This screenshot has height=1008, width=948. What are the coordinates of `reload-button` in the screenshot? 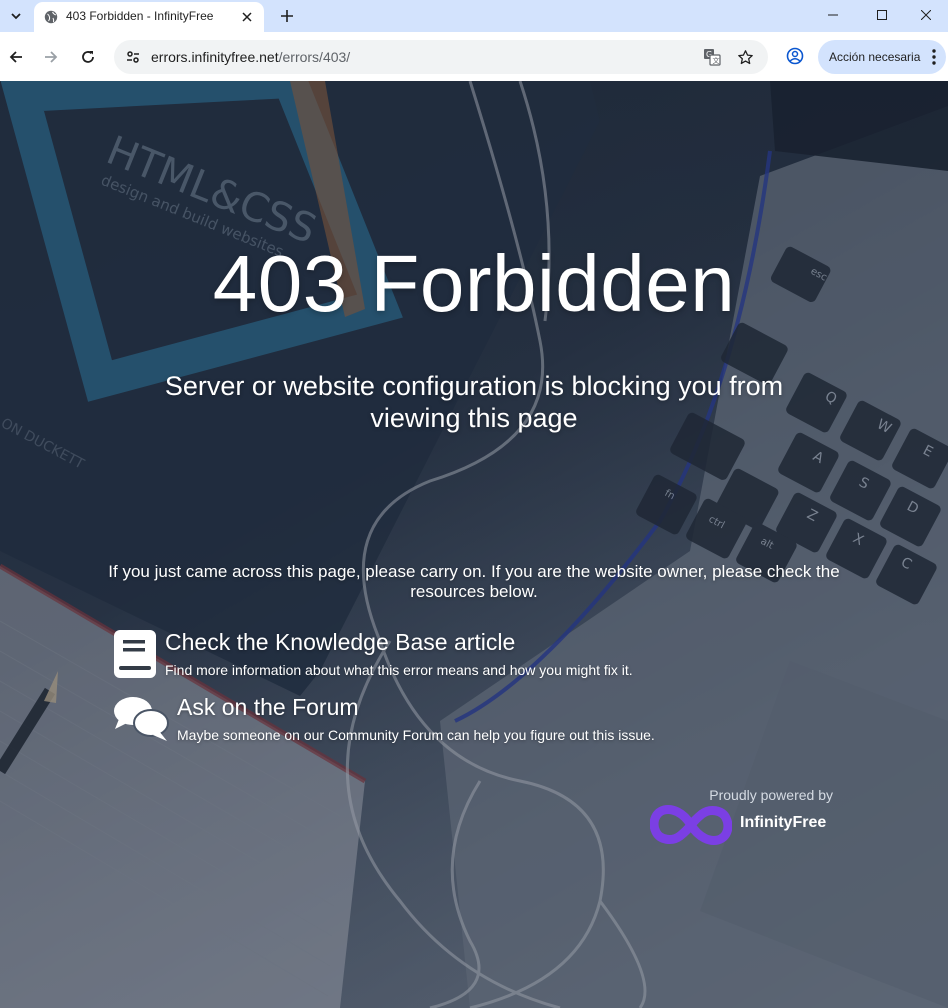 It's located at (88, 57).